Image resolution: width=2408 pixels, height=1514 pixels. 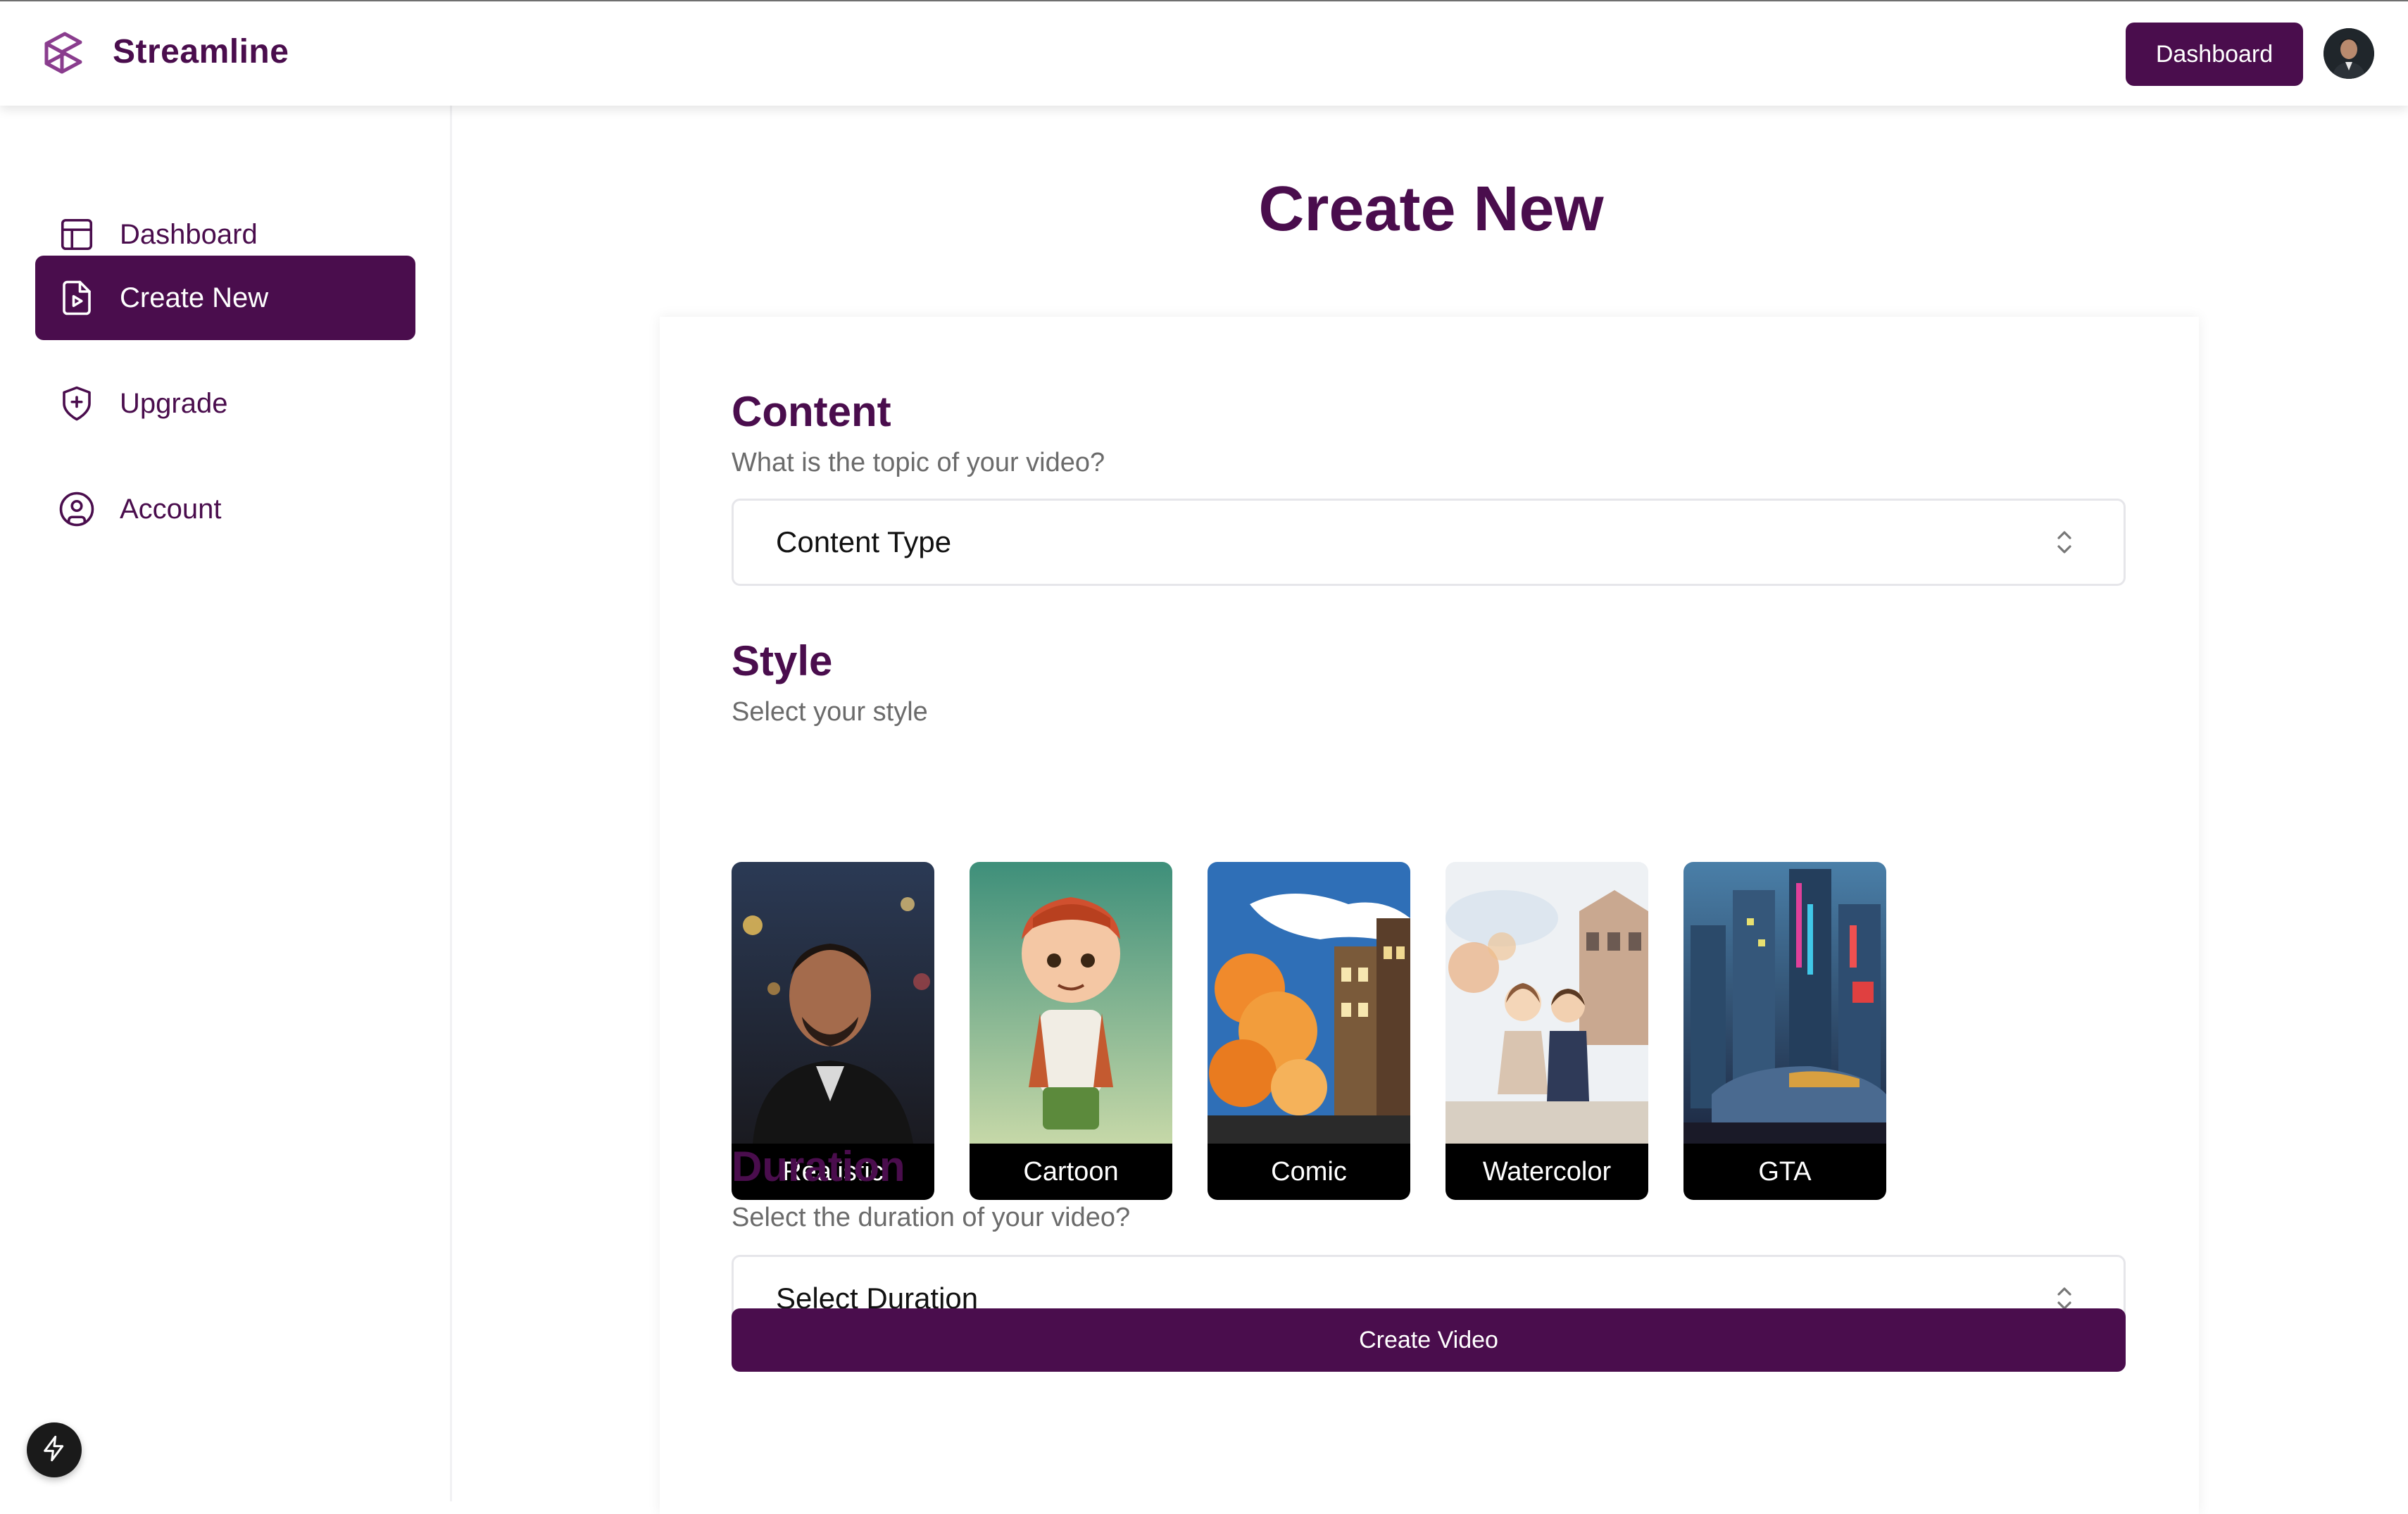 What do you see at coordinates (76, 509) in the screenshot?
I see `user-circle-icon` at bounding box center [76, 509].